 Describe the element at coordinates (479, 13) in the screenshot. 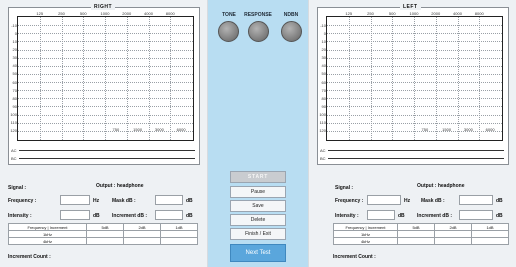

I see `frequency-tick-label: 8000` at that location.